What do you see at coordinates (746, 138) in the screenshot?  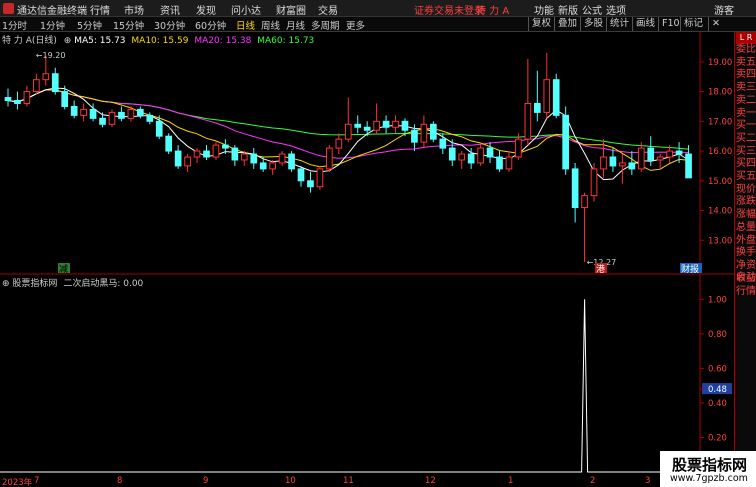 I see `panel-label: 买二` at bounding box center [746, 138].